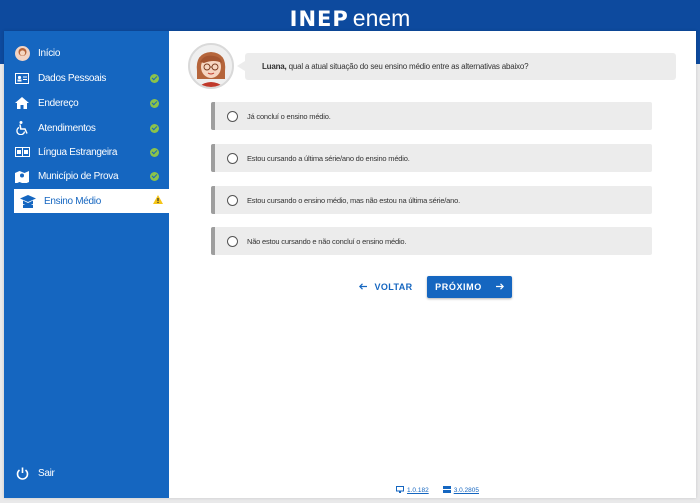  What do you see at coordinates (466, 490) in the screenshot?
I see `back-version-text: 3.0.2805` at bounding box center [466, 490].